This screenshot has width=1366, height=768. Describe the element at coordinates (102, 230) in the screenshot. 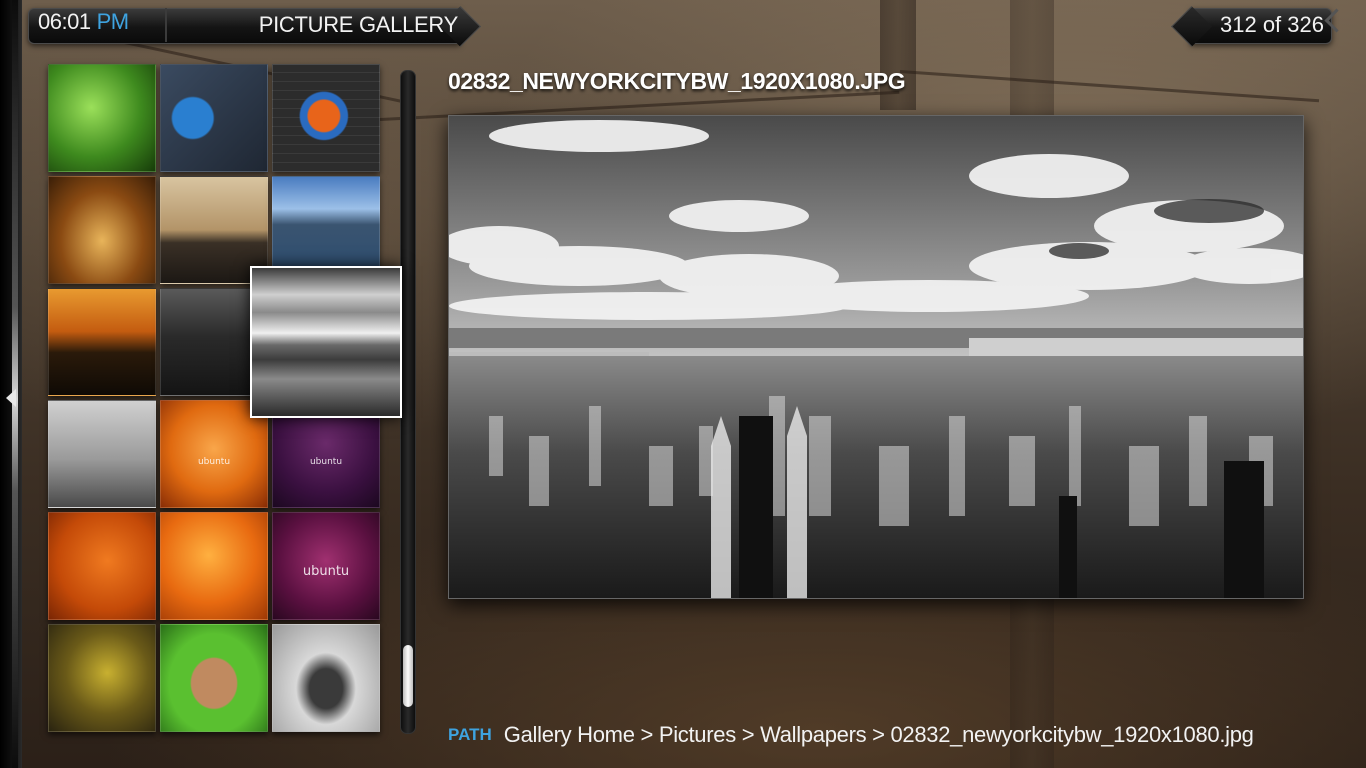

I see `thumb-autumn-road` at that location.